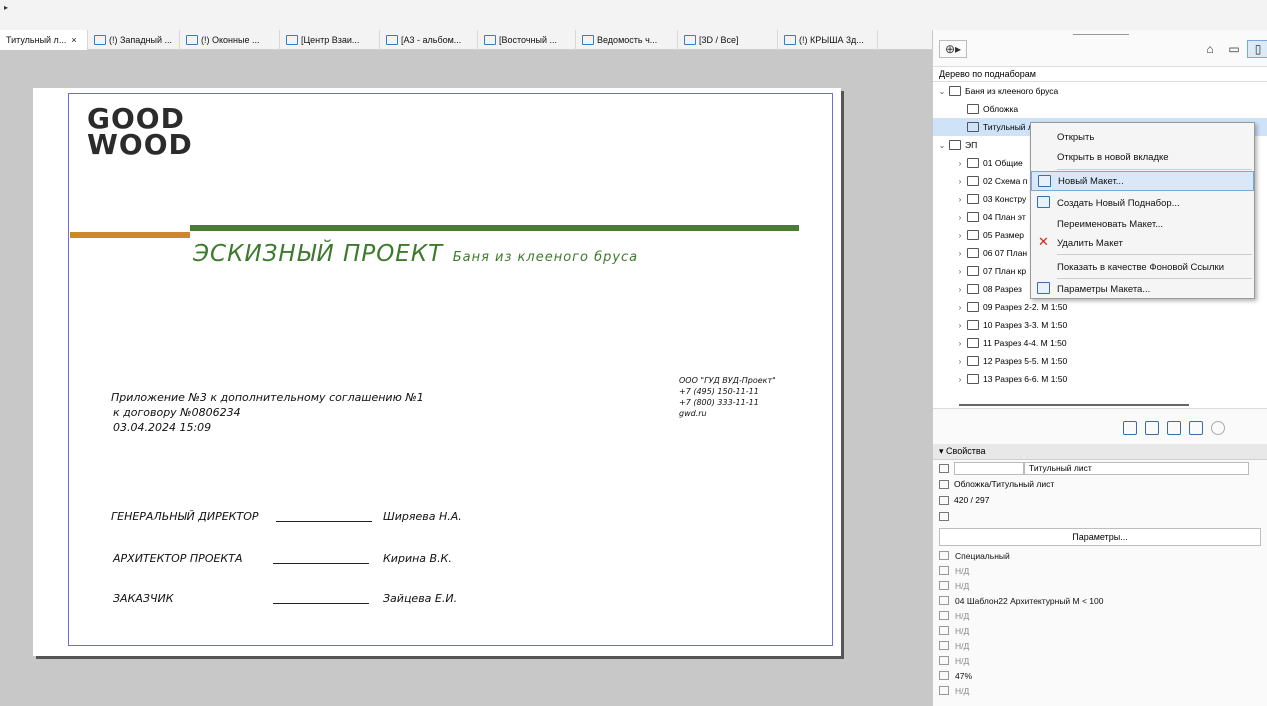 This screenshot has height=706, width=1267. I want to click on view-mode-dropdown: ⊕▸, so click(953, 49).